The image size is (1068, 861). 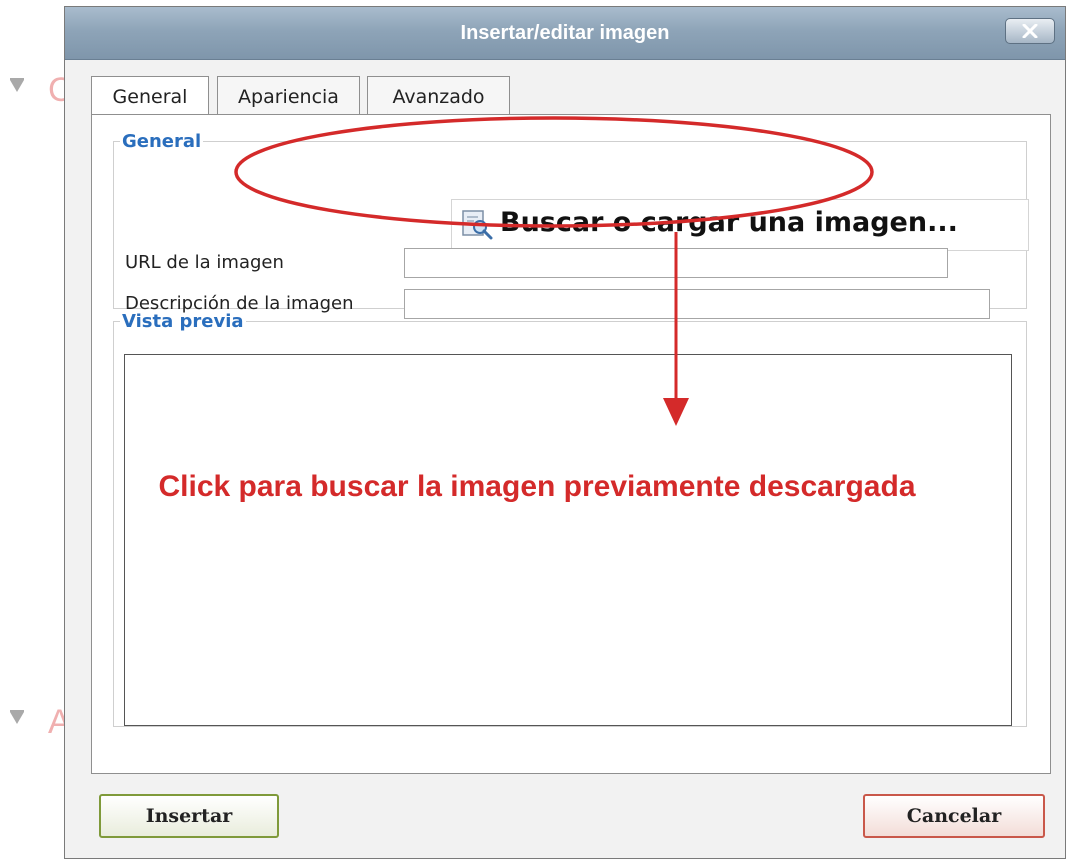 I want to click on general-legend: General, so click(x=162, y=141).